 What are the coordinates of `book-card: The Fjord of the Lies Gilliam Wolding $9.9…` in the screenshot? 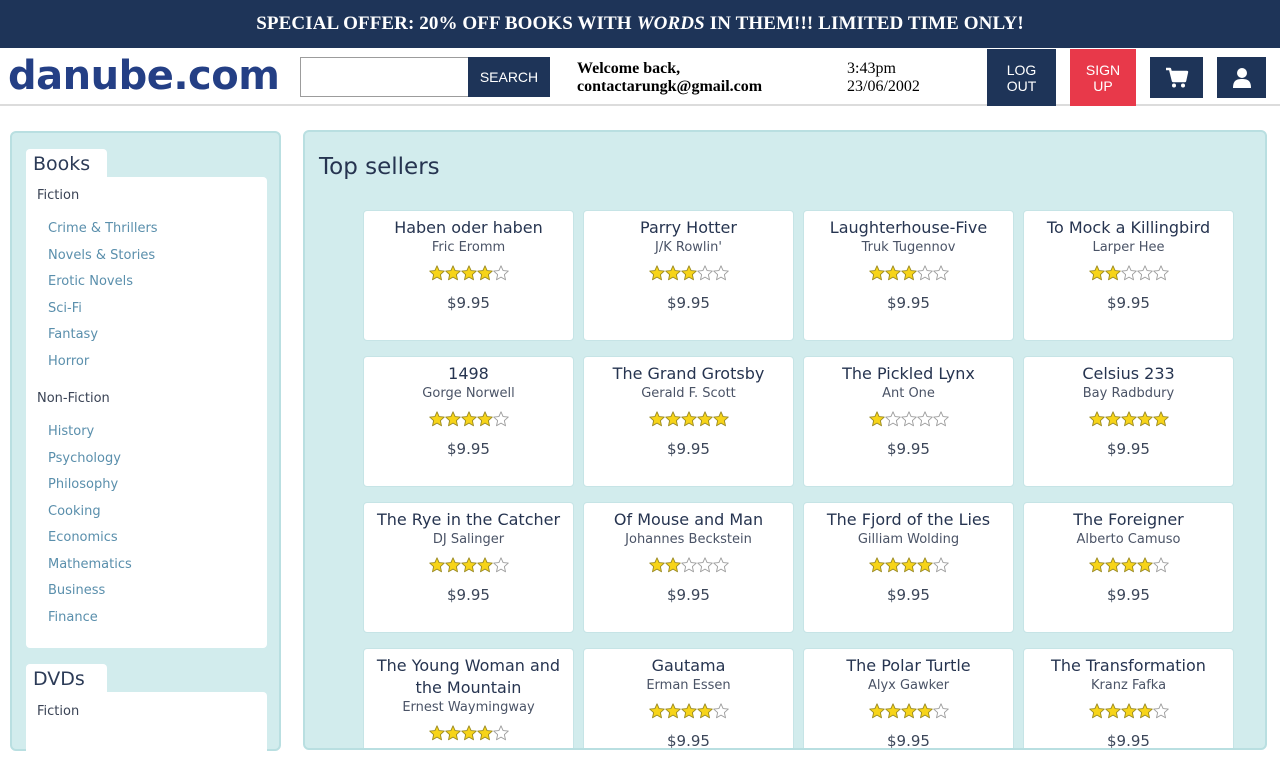 It's located at (908, 567).